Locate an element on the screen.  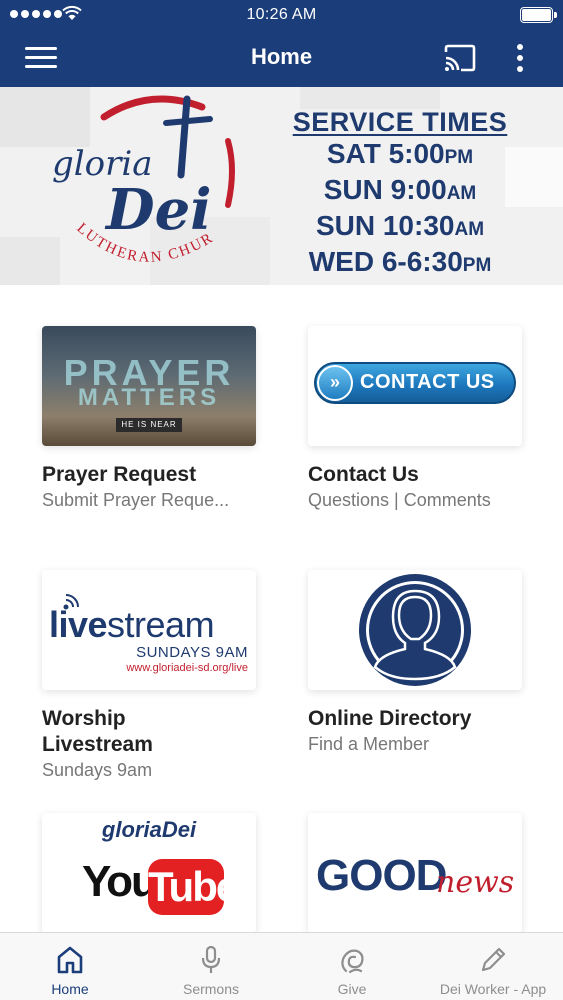
church-logo: gloria Dei LUTHERAN CHURCH is located at coordinates (137, 177).